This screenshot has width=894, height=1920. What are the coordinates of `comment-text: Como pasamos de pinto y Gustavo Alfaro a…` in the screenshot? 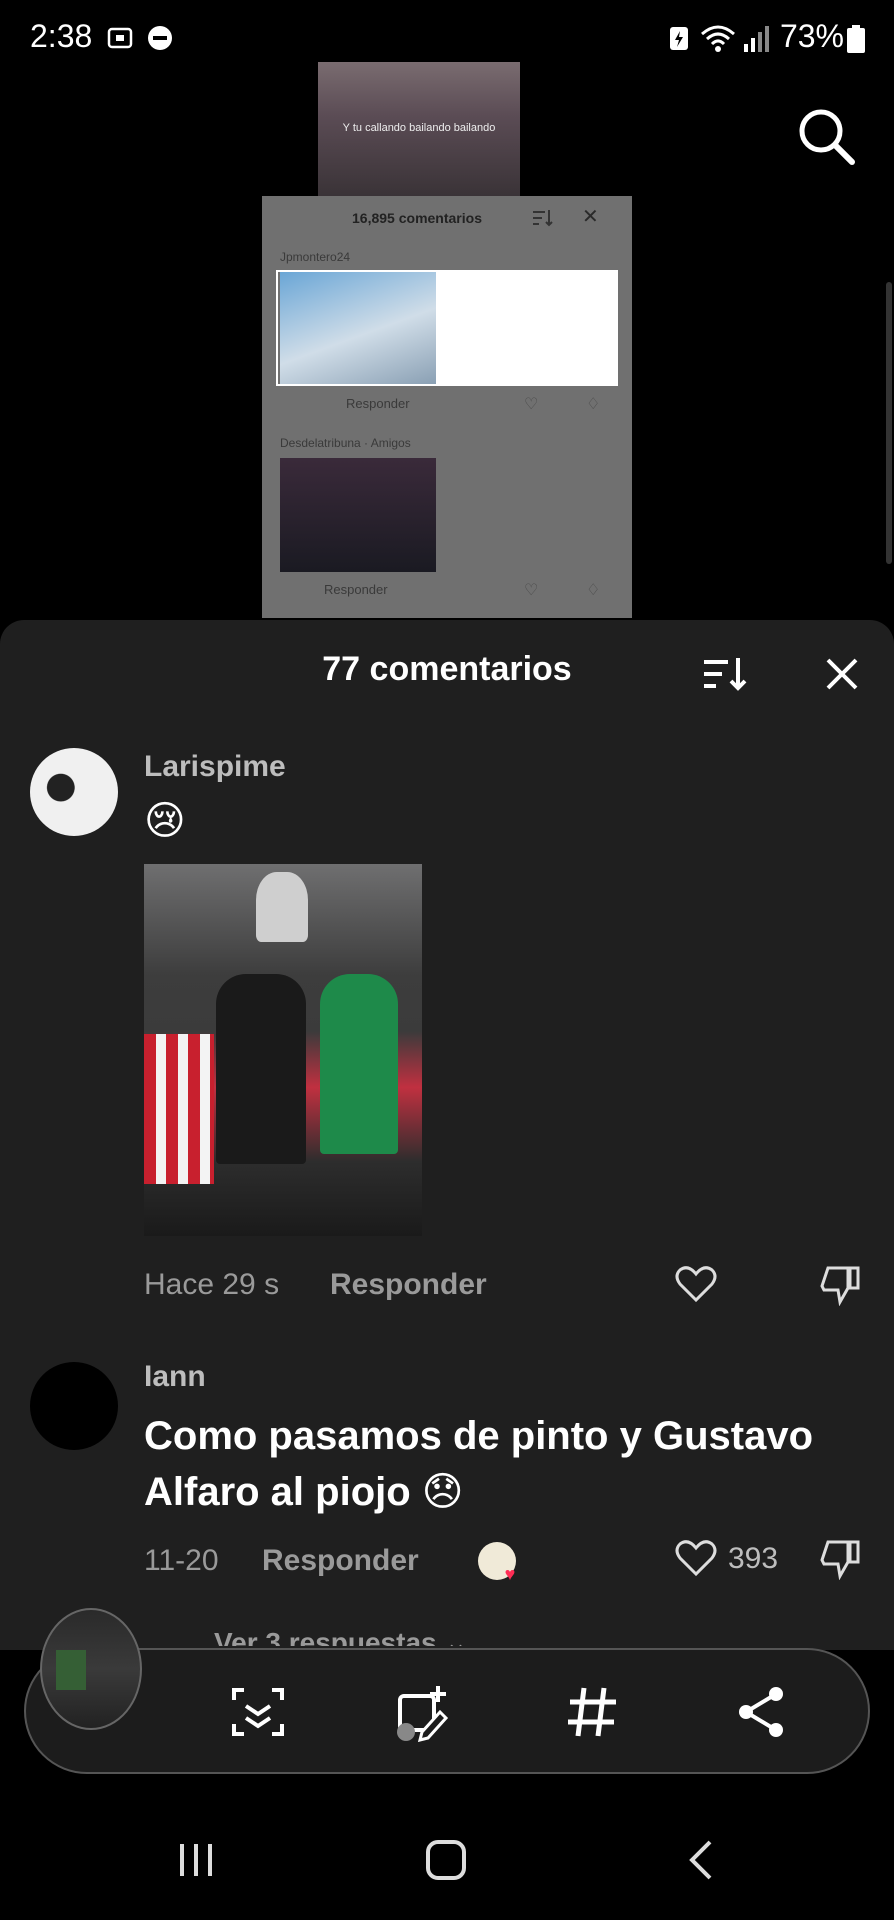 It's located at (479, 1464).